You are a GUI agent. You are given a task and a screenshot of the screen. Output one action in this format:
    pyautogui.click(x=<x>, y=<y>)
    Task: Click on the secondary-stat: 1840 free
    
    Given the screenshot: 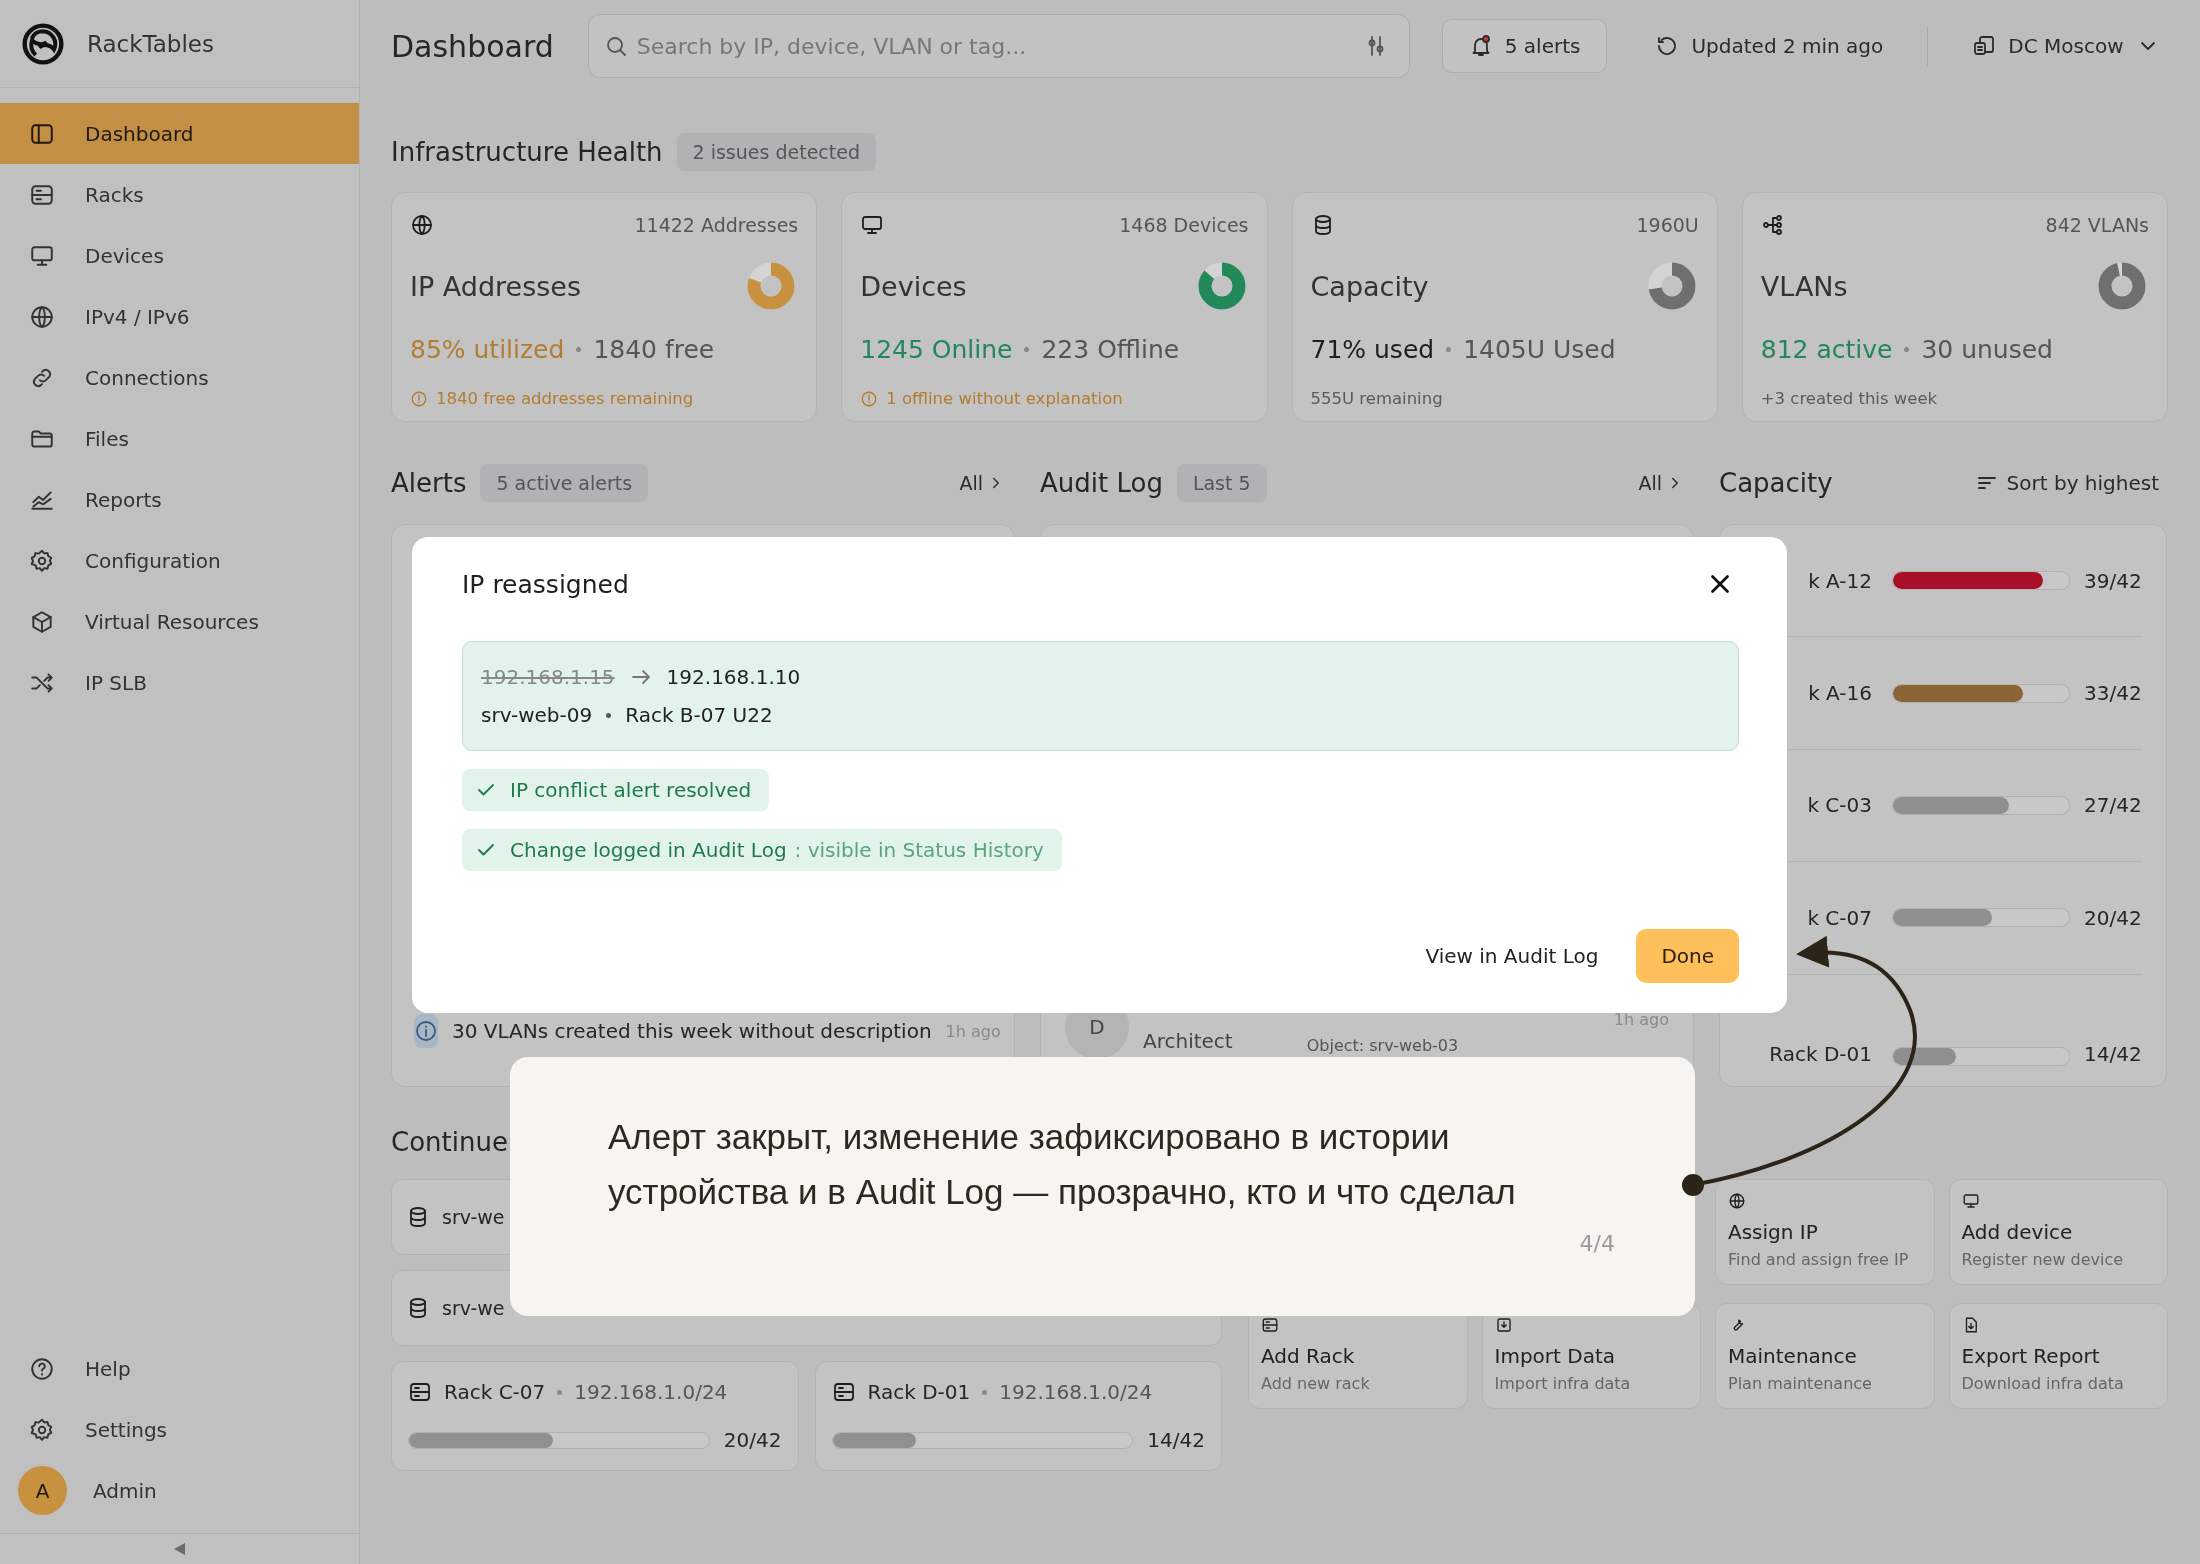 What is the action you would take?
    pyautogui.click(x=654, y=349)
    